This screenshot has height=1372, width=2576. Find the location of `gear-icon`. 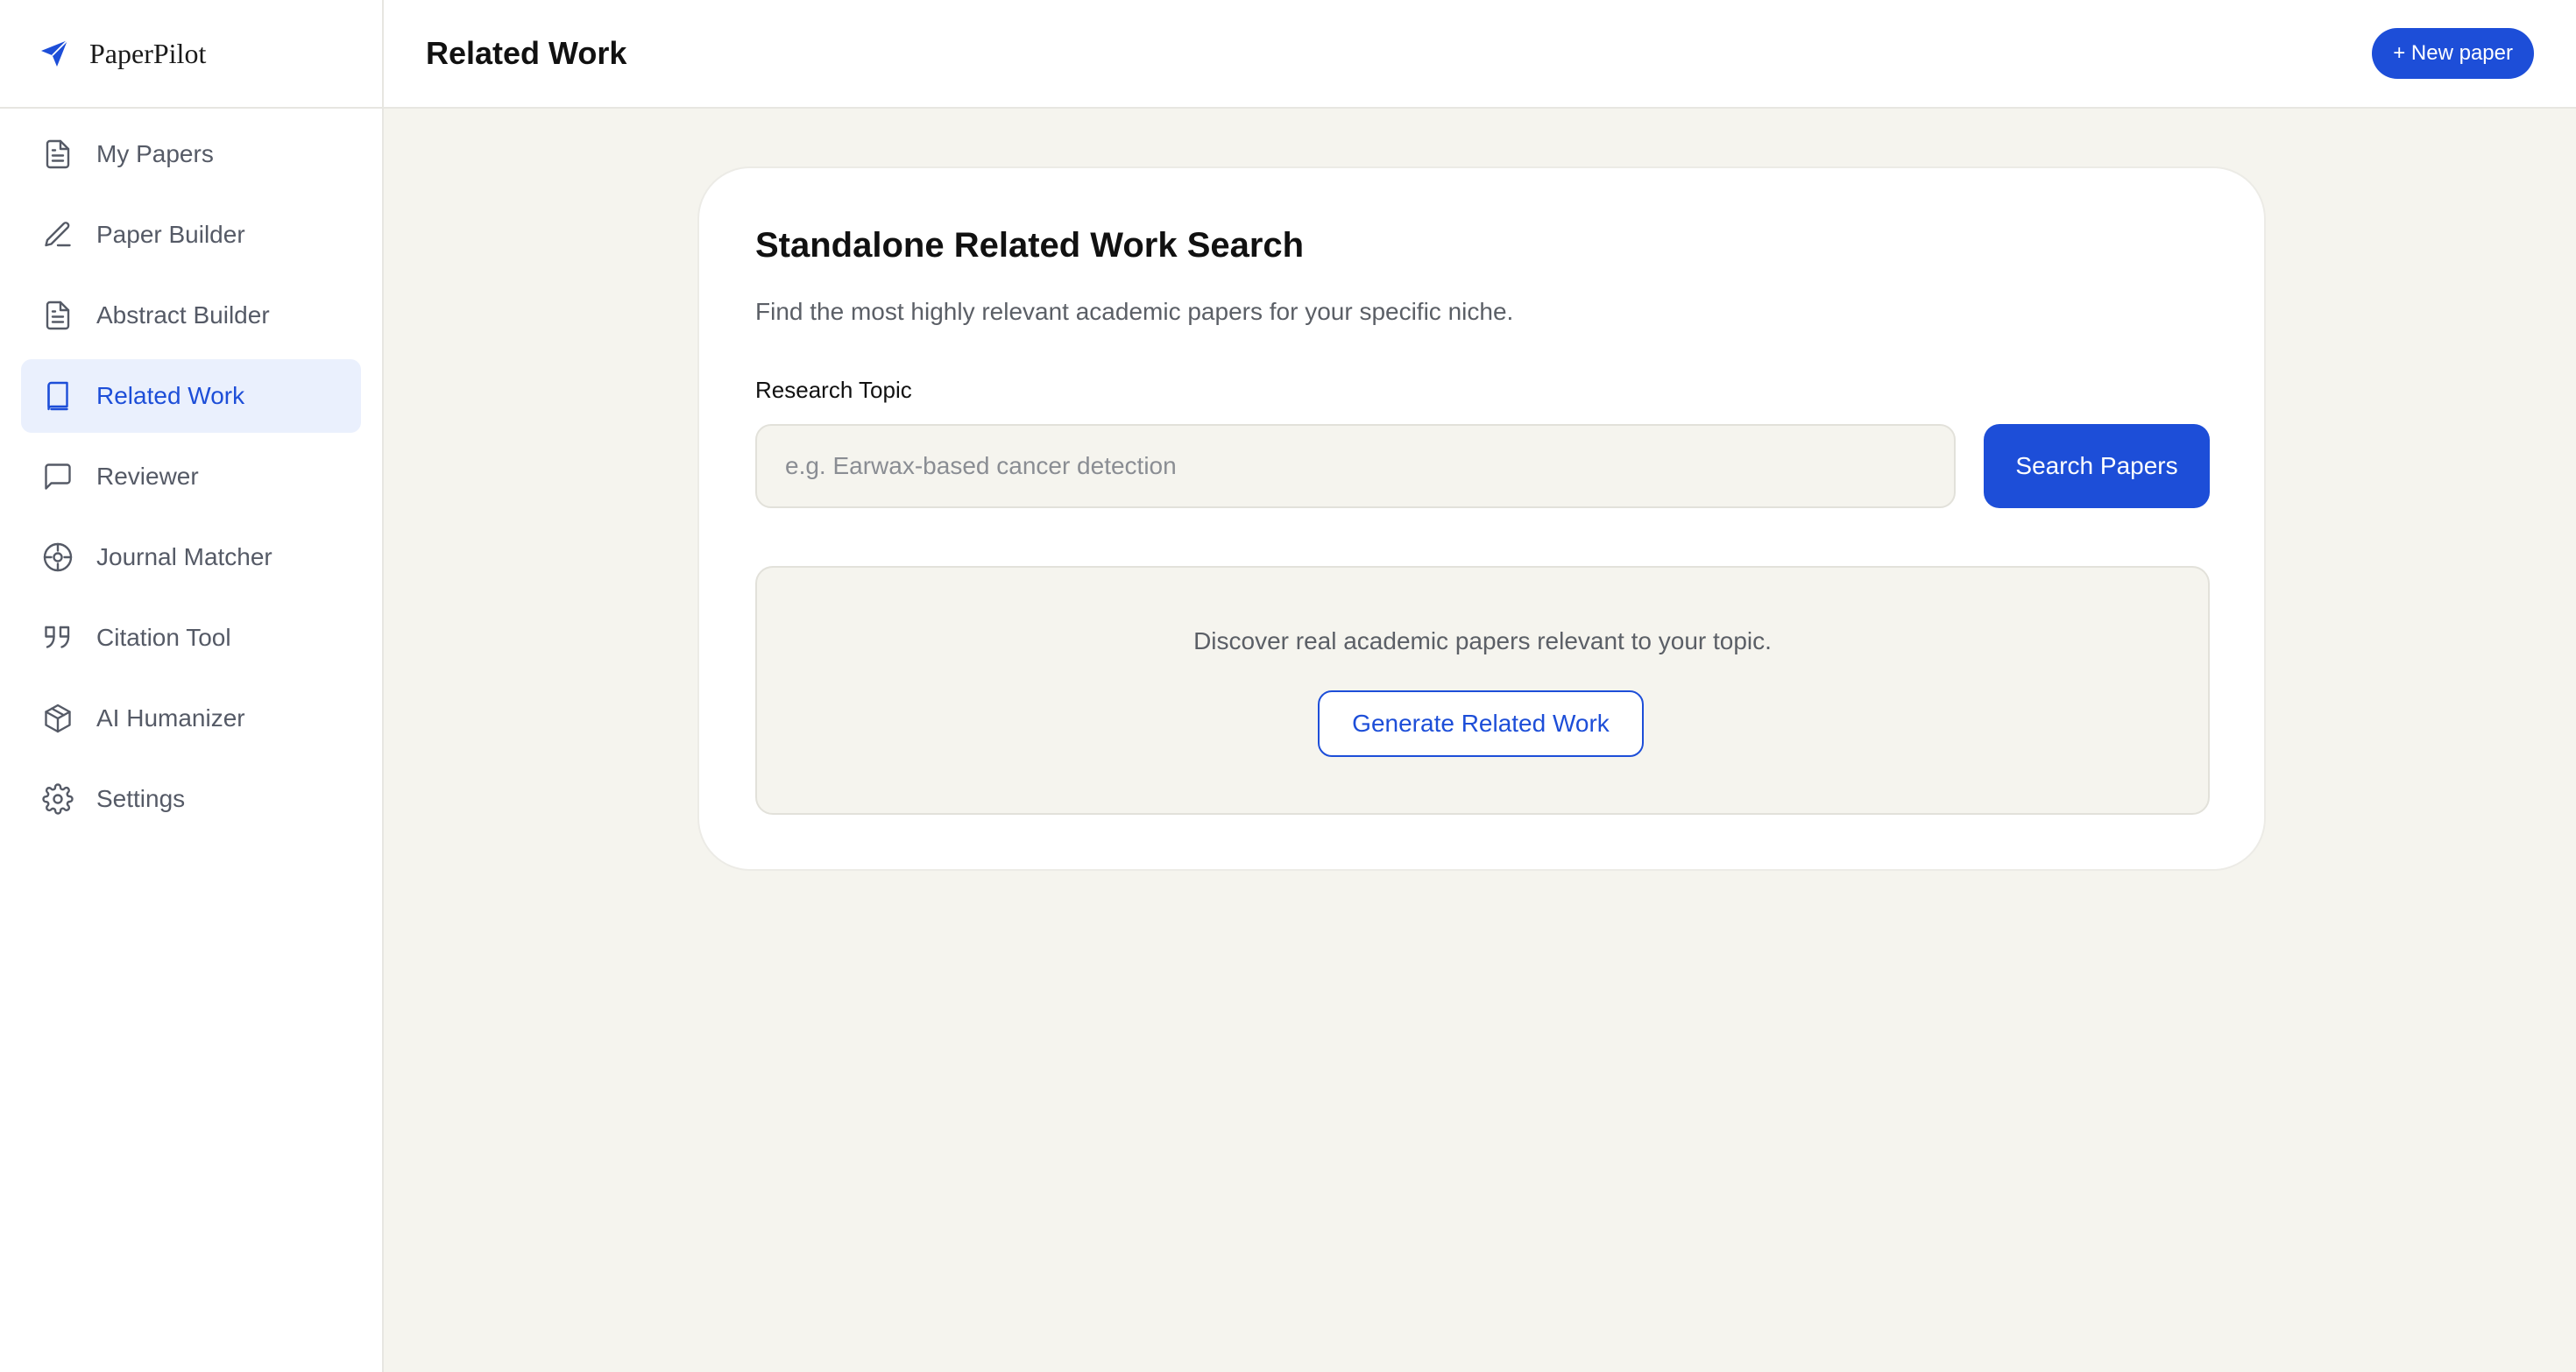

gear-icon is located at coordinates (58, 799).